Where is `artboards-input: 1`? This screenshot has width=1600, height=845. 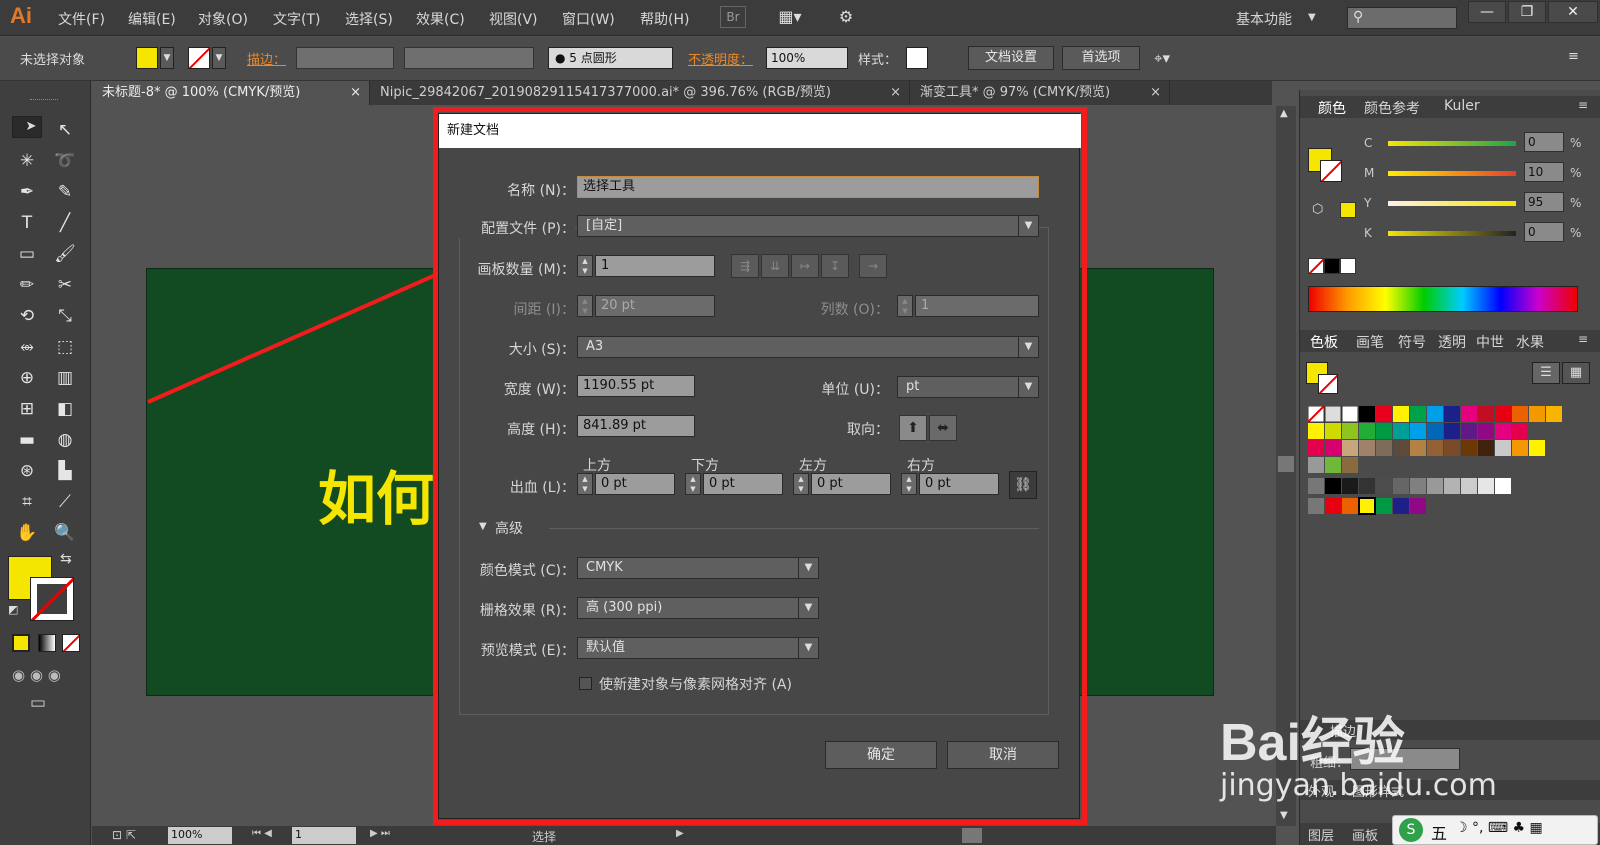
artboards-input: 1 is located at coordinates (655, 266).